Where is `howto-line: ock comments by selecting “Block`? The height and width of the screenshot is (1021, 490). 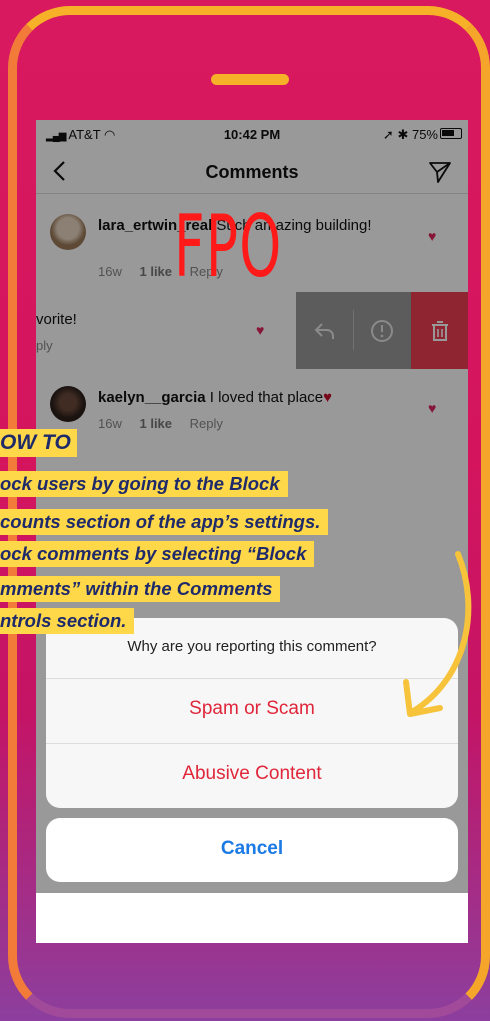 howto-line: ock comments by selecting “Block is located at coordinates (157, 554).